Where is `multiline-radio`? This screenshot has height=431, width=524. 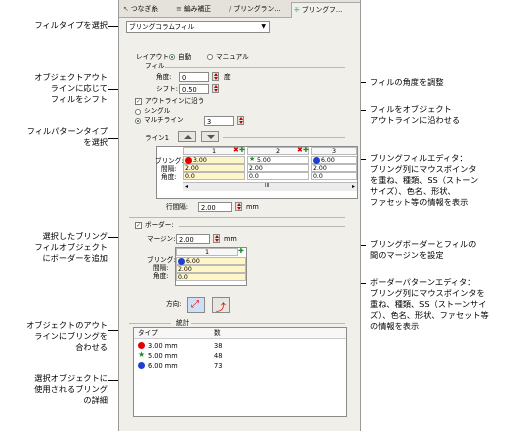
multiline-radio is located at coordinates (138, 121).